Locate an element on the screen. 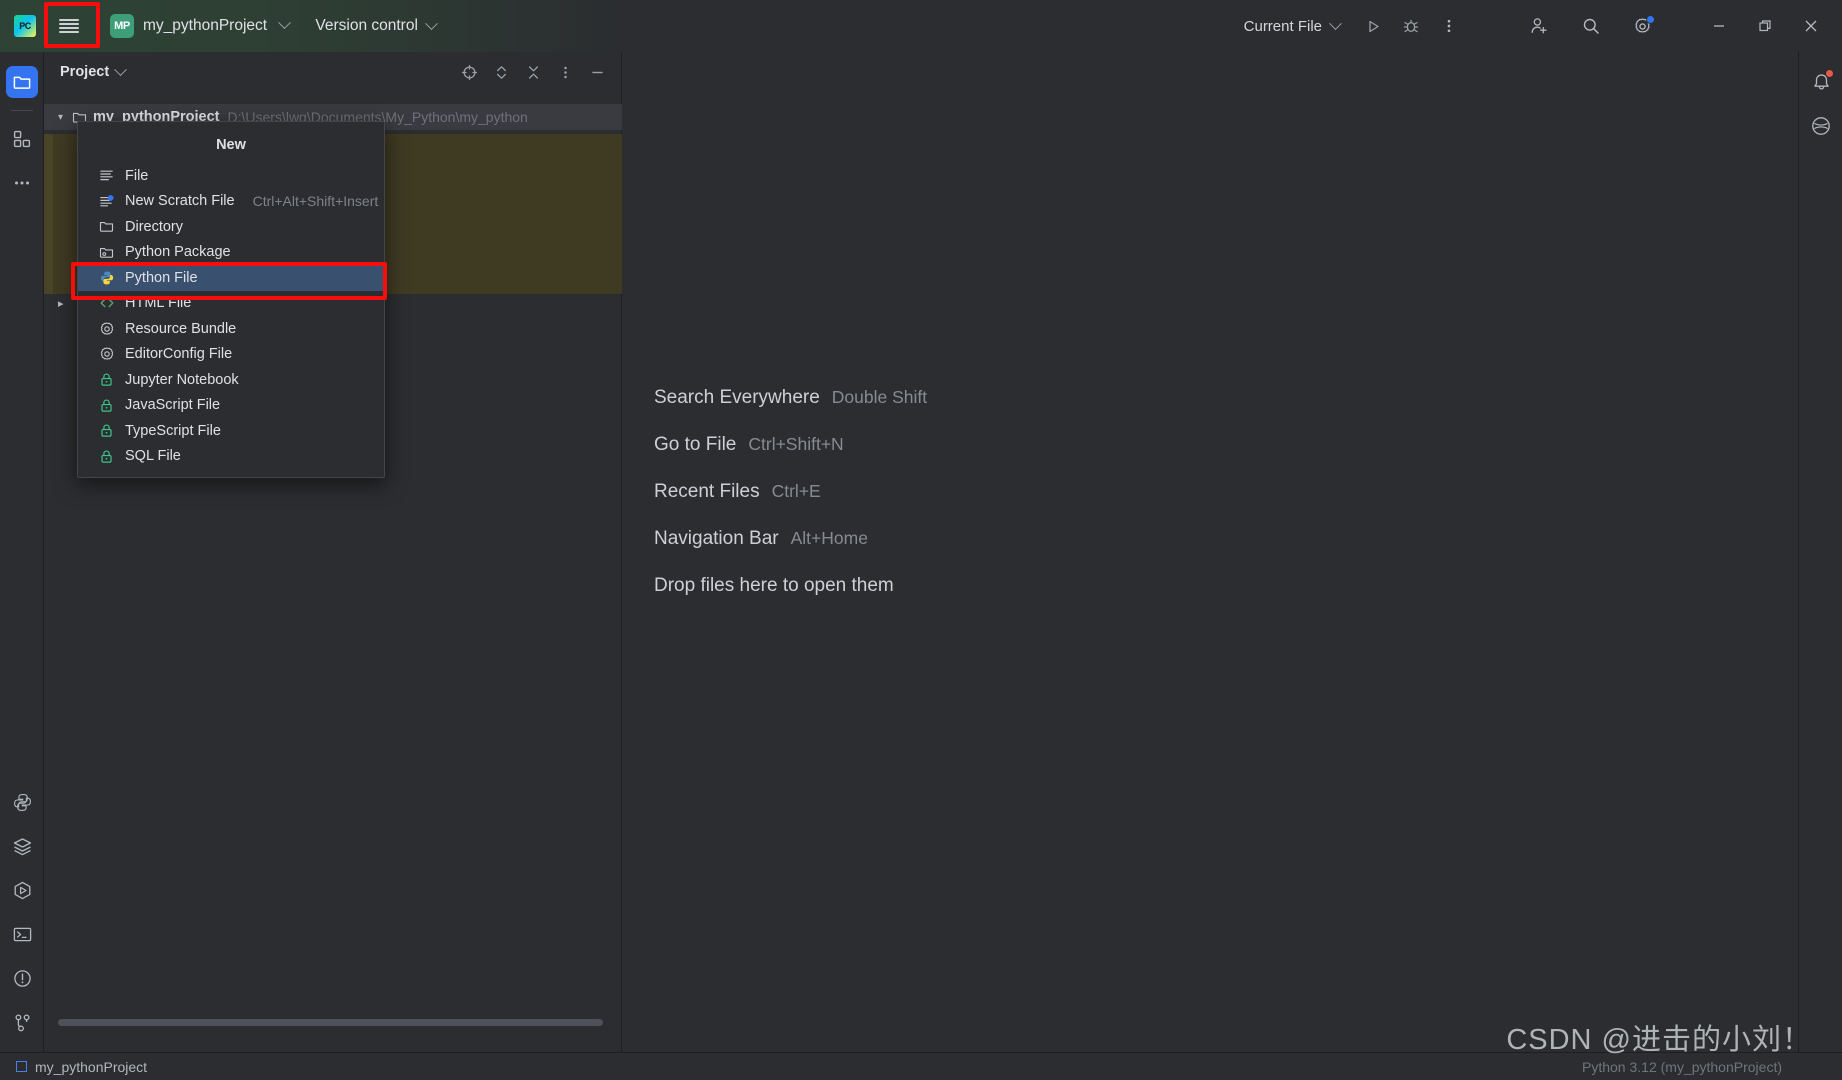 The height and width of the screenshot is (1080, 1842). menu-item-resource-bundle: Resource Bundle is located at coordinates (231, 329).